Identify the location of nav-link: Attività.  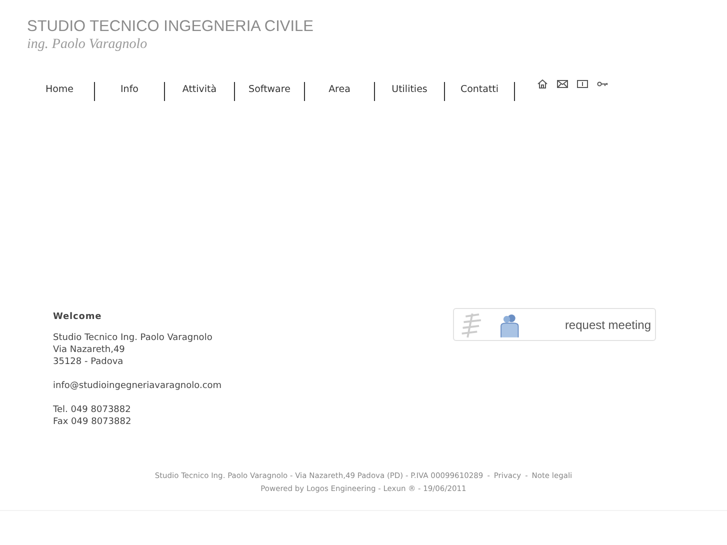
(200, 91).